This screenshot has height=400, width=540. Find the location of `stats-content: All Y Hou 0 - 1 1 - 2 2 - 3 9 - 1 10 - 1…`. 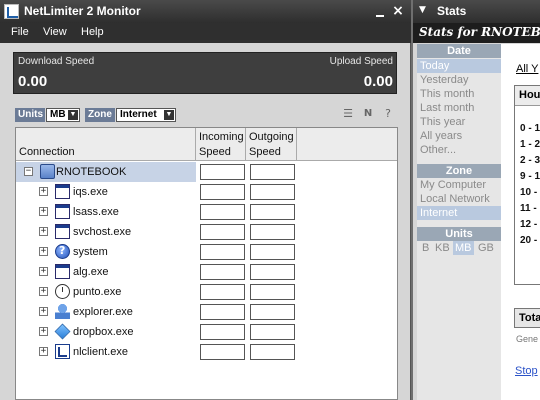

stats-content: All Y Hou 0 - 1 1 - 2 2 - 3 9 - 1 10 - 1… is located at coordinates (520, 222).